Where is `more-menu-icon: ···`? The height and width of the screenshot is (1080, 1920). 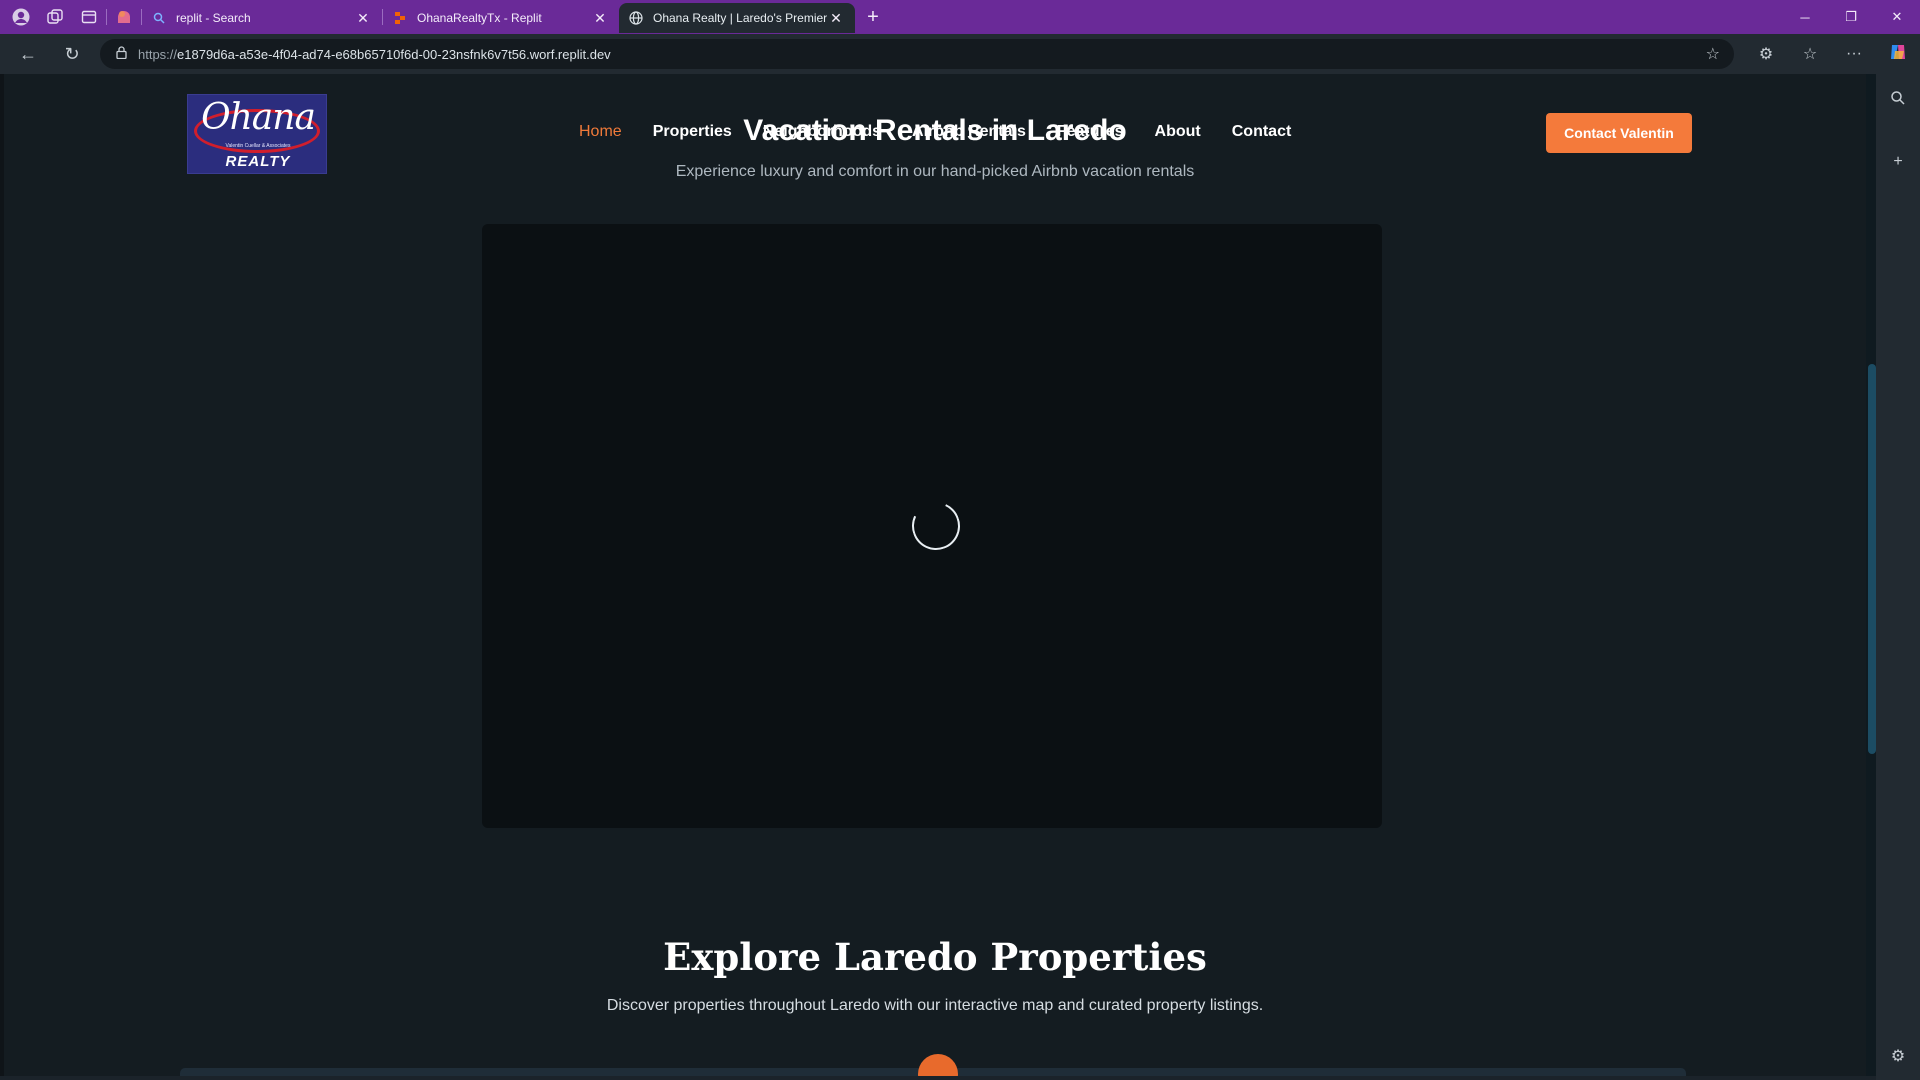
more-menu-icon: ··· is located at coordinates (1854, 54).